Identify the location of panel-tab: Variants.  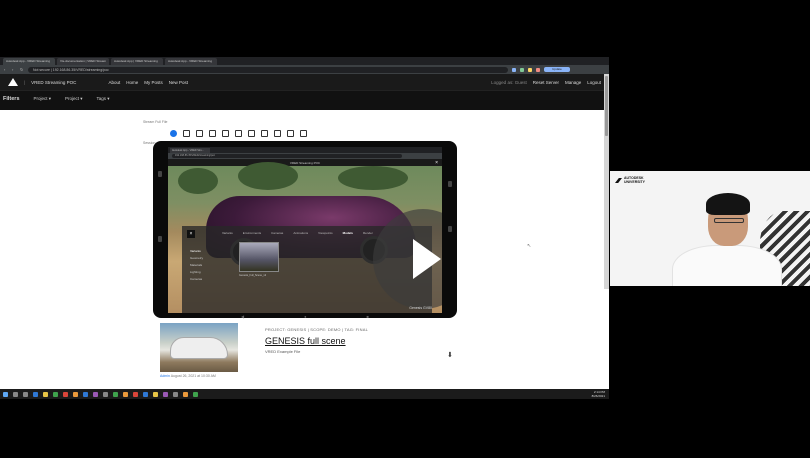
(227, 233).